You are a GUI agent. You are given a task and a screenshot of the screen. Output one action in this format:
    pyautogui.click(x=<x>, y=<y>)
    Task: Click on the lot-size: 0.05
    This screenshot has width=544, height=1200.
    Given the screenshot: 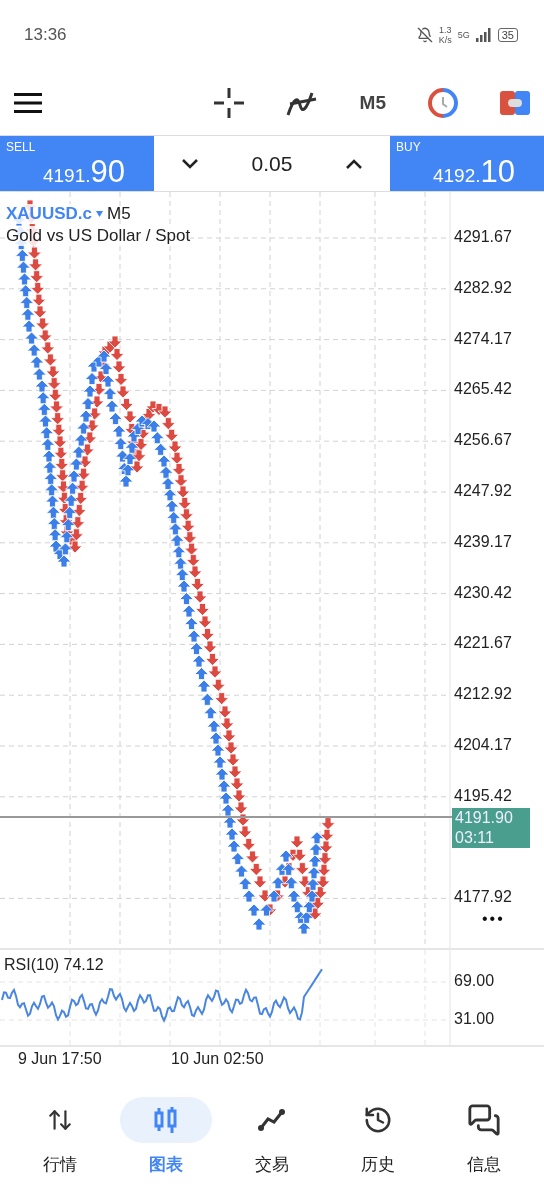 What is the action you would take?
    pyautogui.click(x=272, y=163)
    